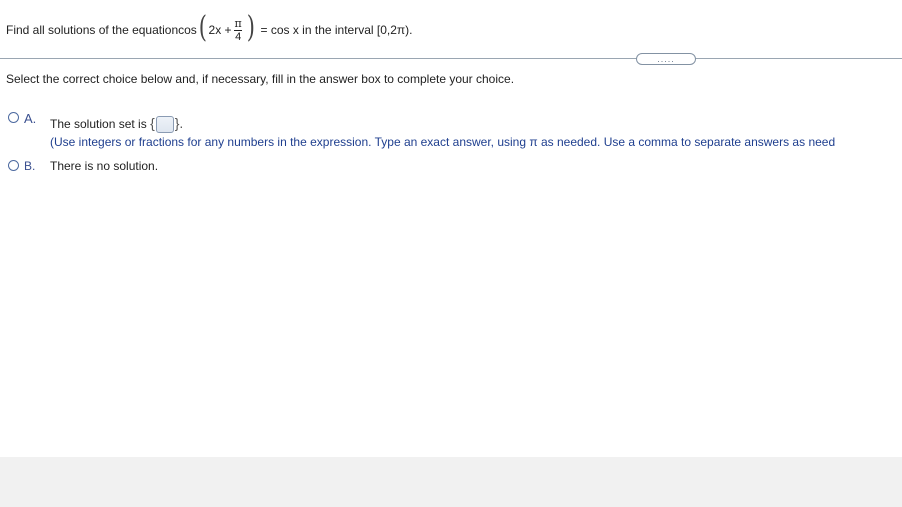 Image resolution: width=902 pixels, height=507 pixels. I want to click on choice-b-radio, so click(13, 165).